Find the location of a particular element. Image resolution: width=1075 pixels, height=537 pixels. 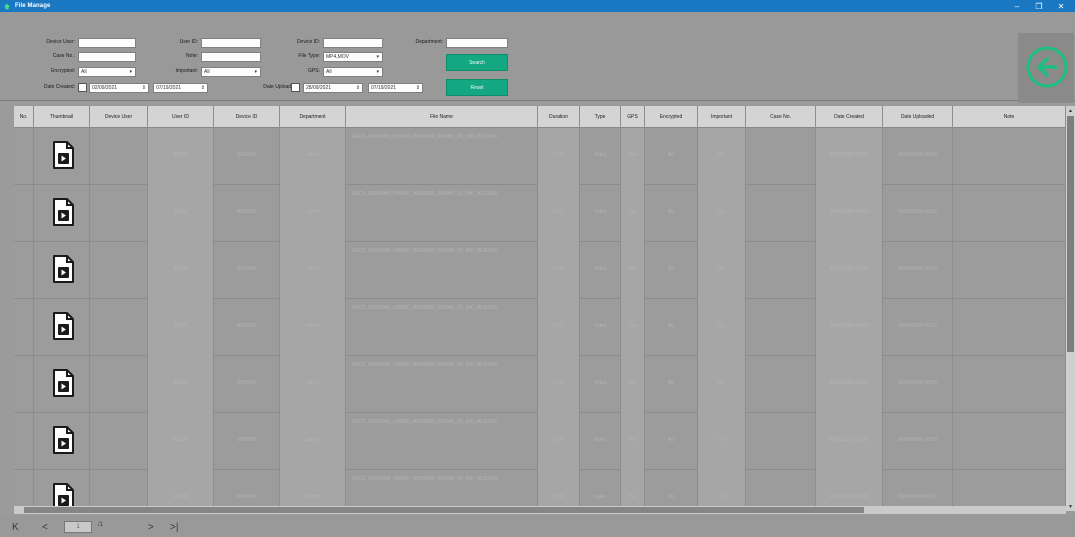

column-header: File Name is located at coordinates (442, 117).